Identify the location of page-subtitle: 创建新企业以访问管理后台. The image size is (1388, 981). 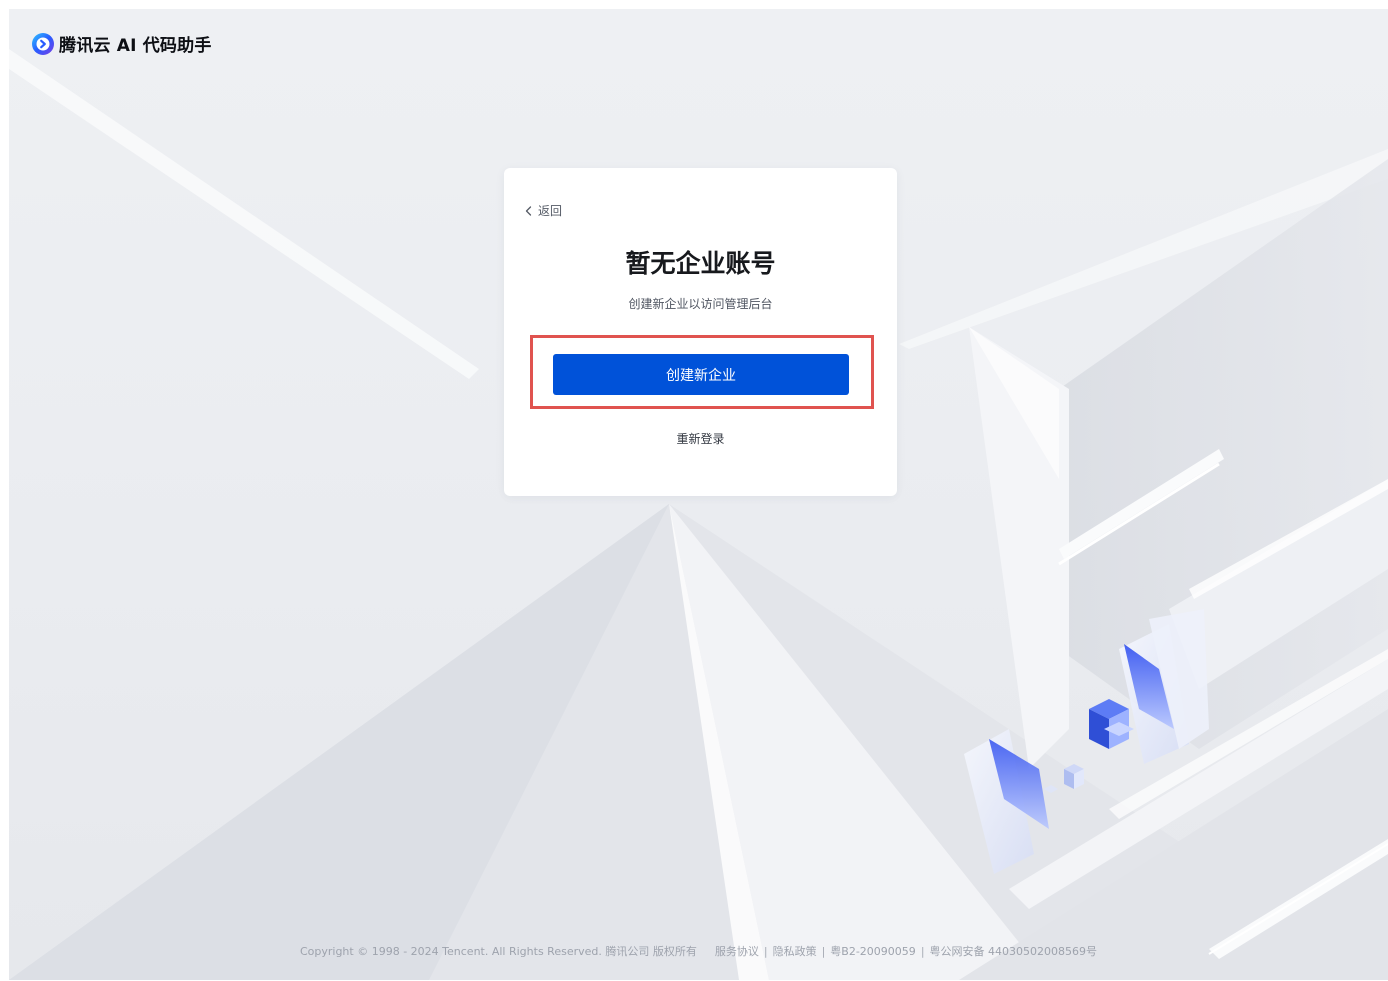
(700, 304).